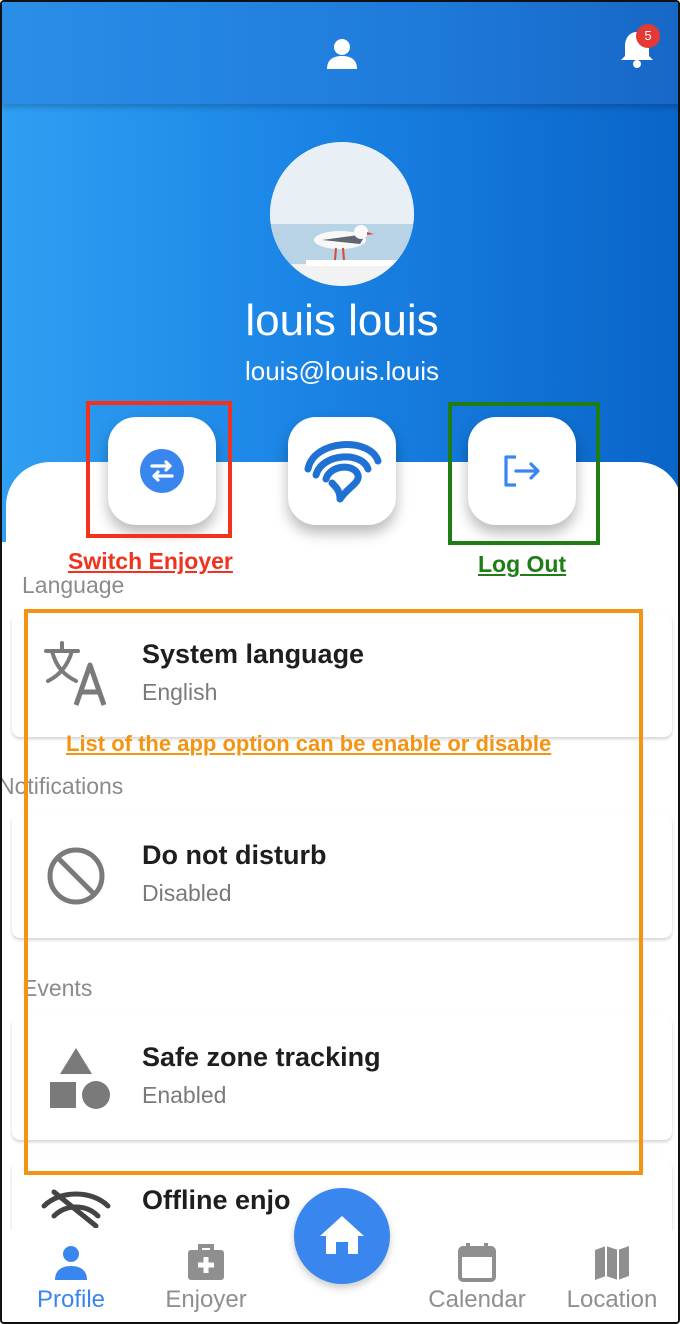 The image size is (680, 1324). I want to click on nav-label-enjoyer: Enjoyer, so click(206, 1299).